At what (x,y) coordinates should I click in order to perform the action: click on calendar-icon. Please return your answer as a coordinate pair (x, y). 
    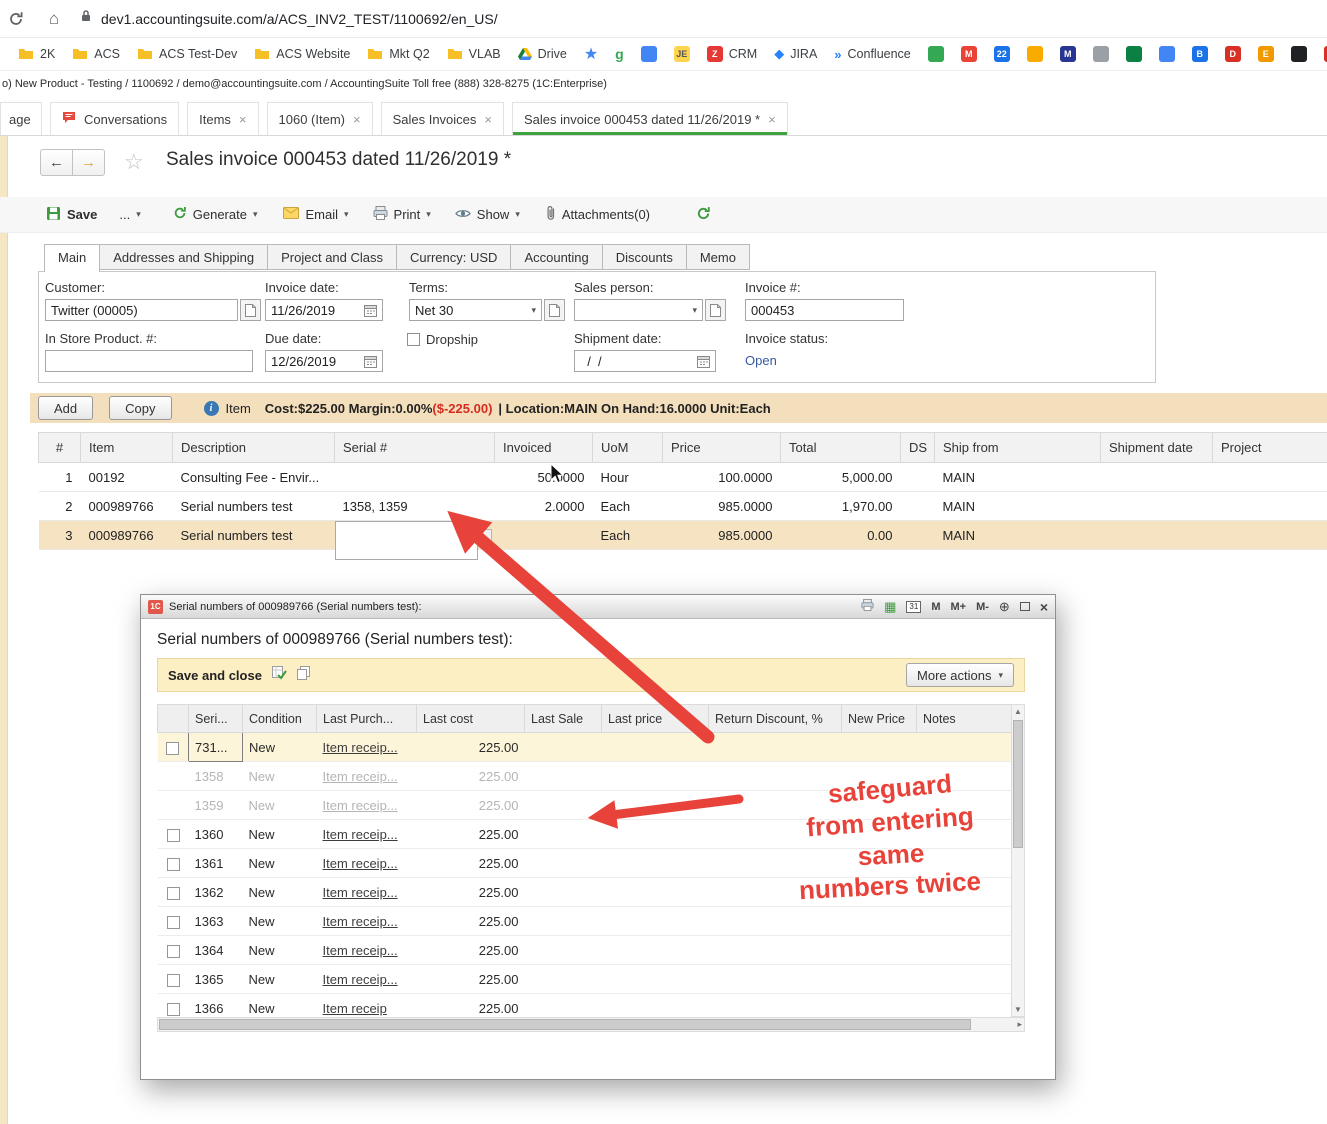
    Looking at the image, I should click on (370, 310).